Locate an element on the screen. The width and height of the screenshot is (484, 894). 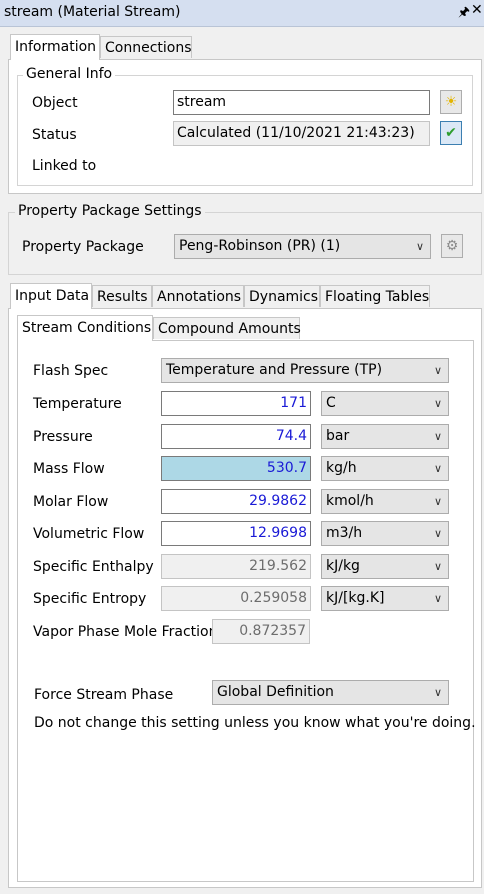
status-field: Calculated (11/10/2021 21:43:23) is located at coordinates (301, 133).